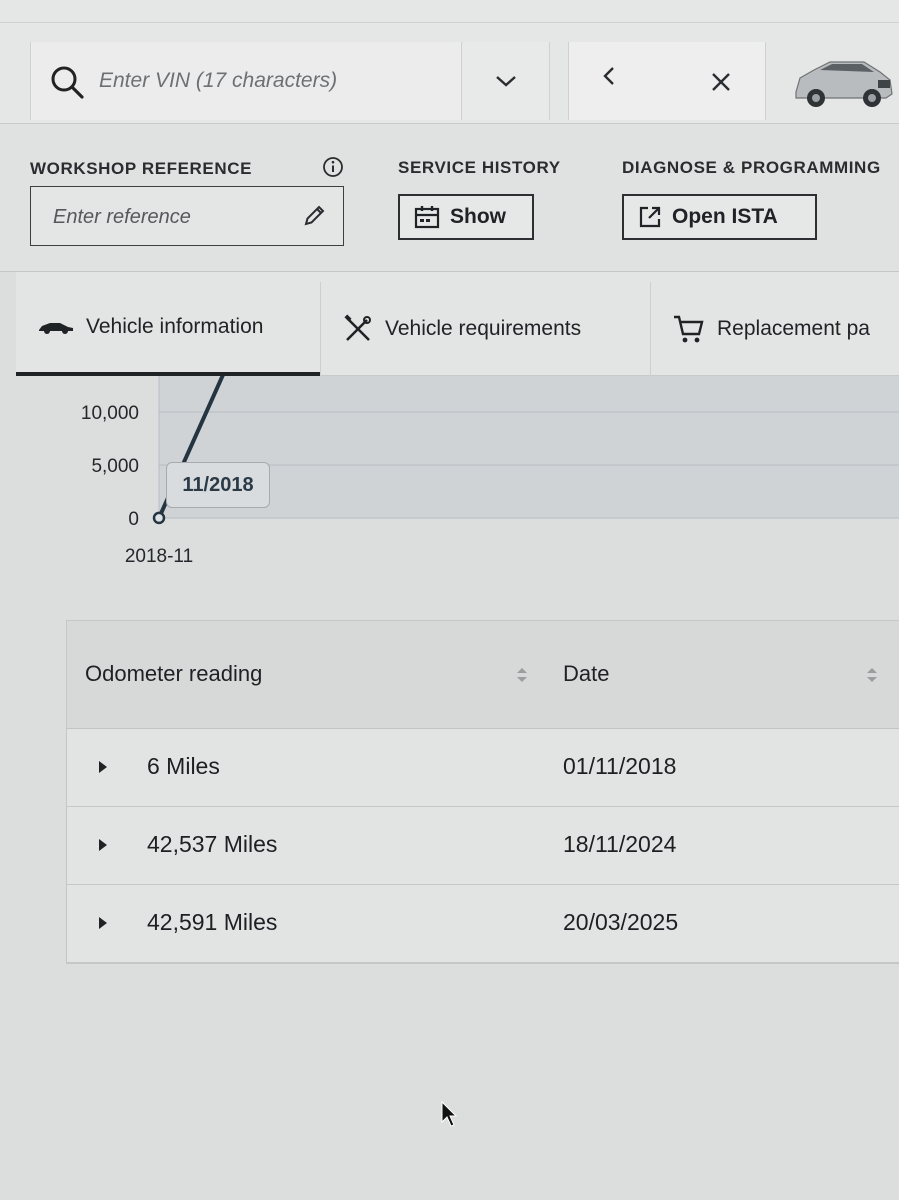  I want to click on table-row: 6 Miles 01/11/2018, so click(483, 768).